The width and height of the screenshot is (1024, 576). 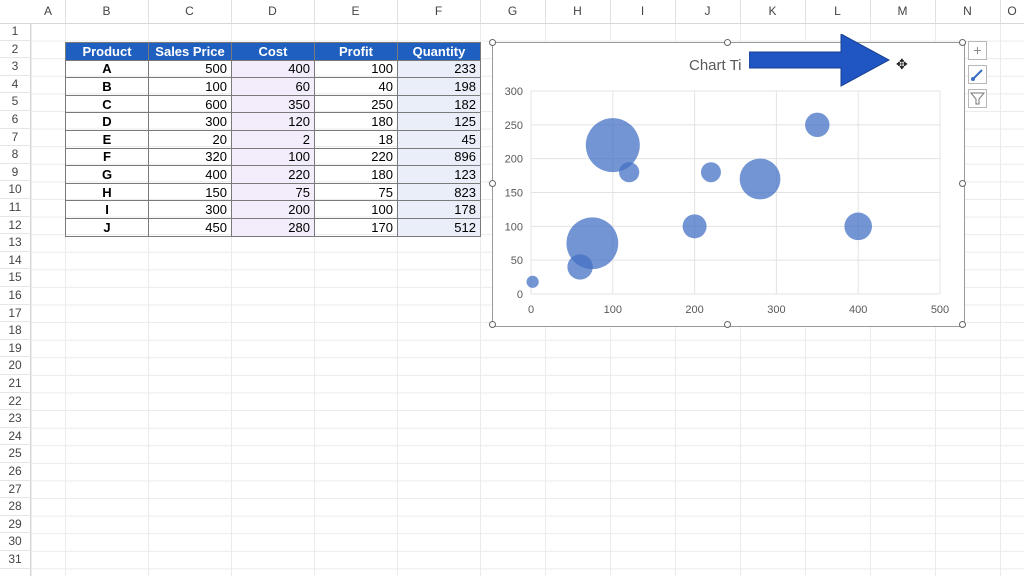 What do you see at coordinates (356, 104) in the screenshot?
I see `table-cell: 250` at bounding box center [356, 104].